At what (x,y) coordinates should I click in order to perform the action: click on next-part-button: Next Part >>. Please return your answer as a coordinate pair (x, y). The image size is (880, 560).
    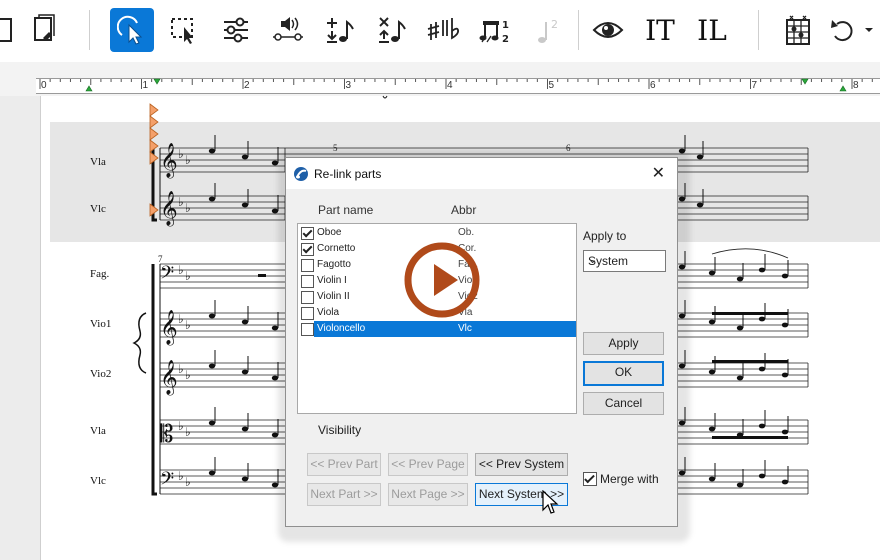
    Looking at the image, I should click on (344, 494).